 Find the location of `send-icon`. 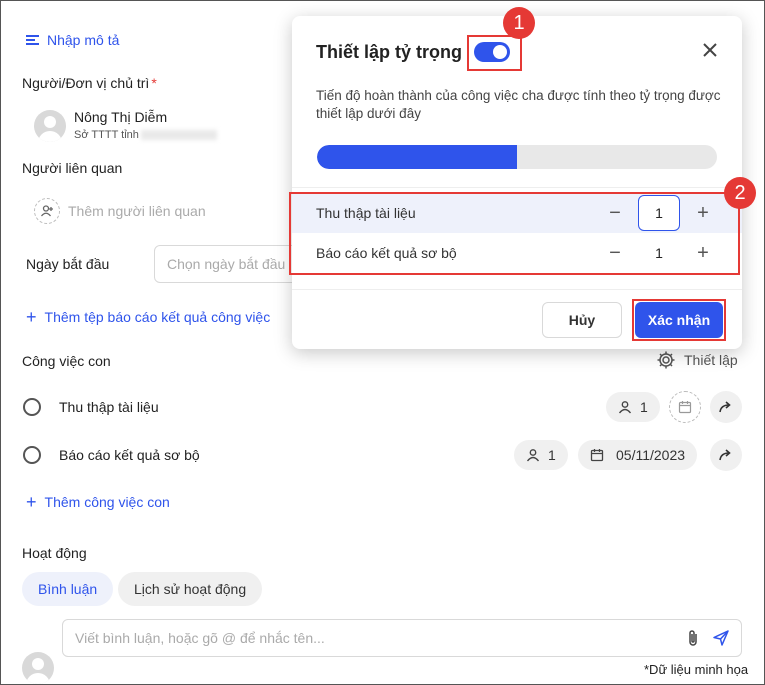

send-icon is located at coordinates (721, 638).